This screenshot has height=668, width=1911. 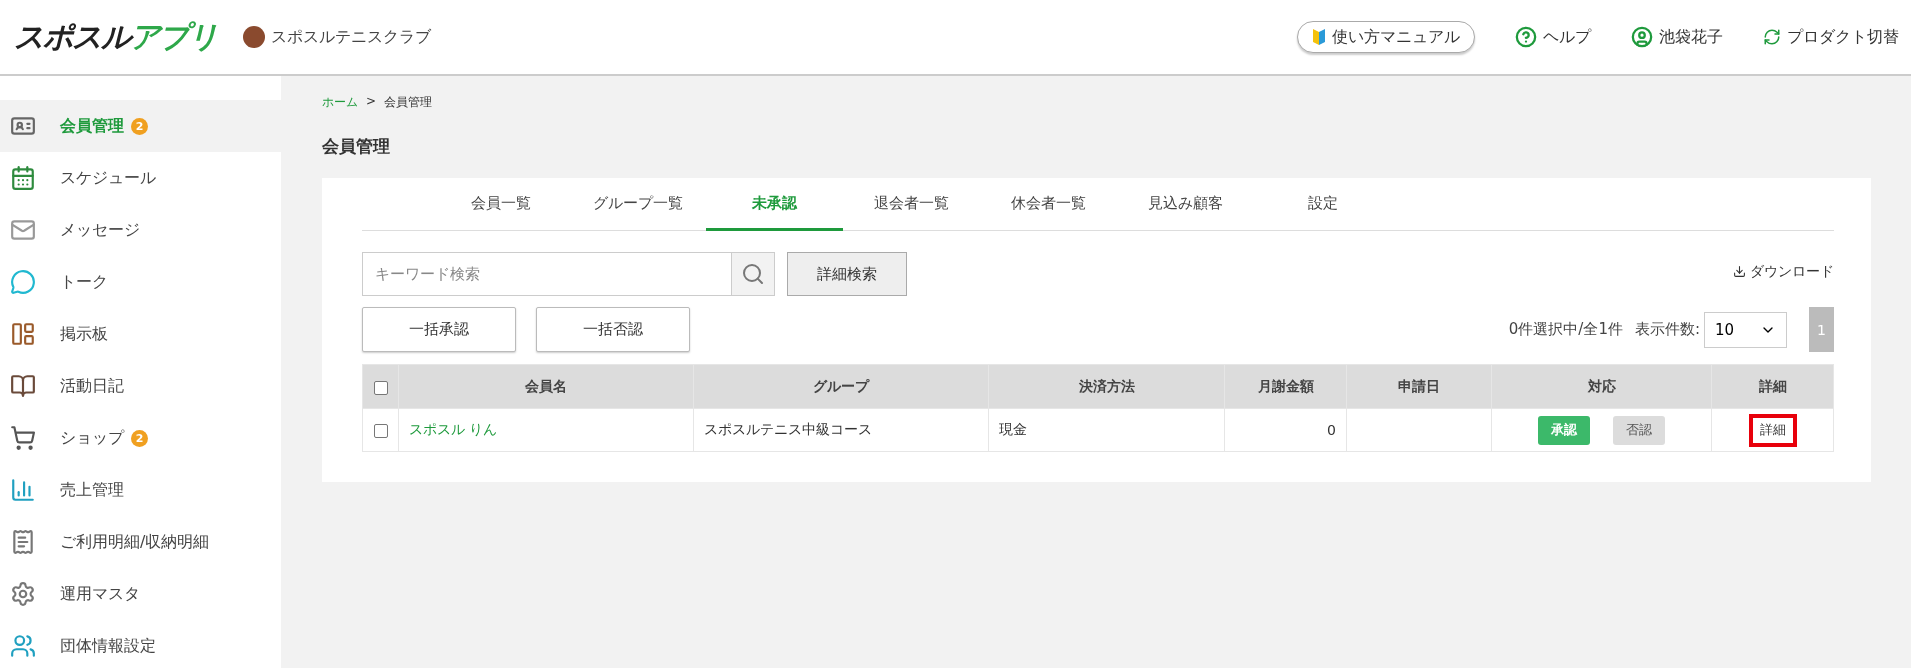 I want to click on page-title: 会員管理, so click(x=356, y=146).